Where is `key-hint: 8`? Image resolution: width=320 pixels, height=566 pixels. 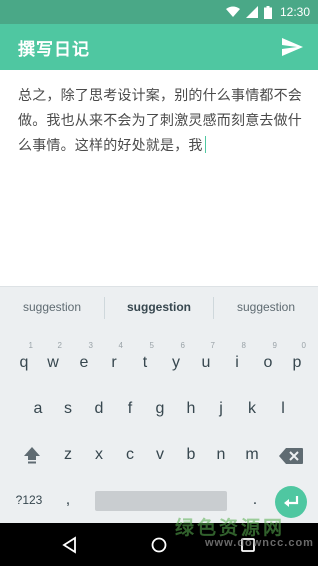 key-hint: 8 is located at coordinates (243, 345).